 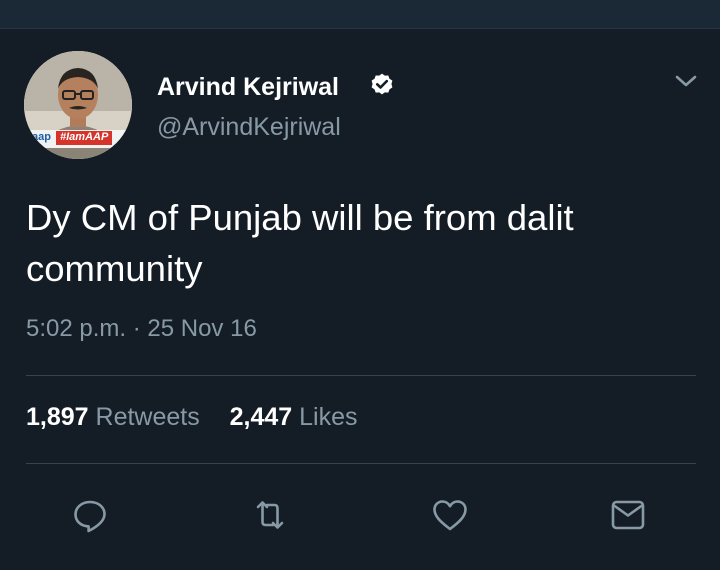 What do you see at coordinates (90, 515) in the screenshot?
I see `reply-icon` at bounding box center [90, 515].